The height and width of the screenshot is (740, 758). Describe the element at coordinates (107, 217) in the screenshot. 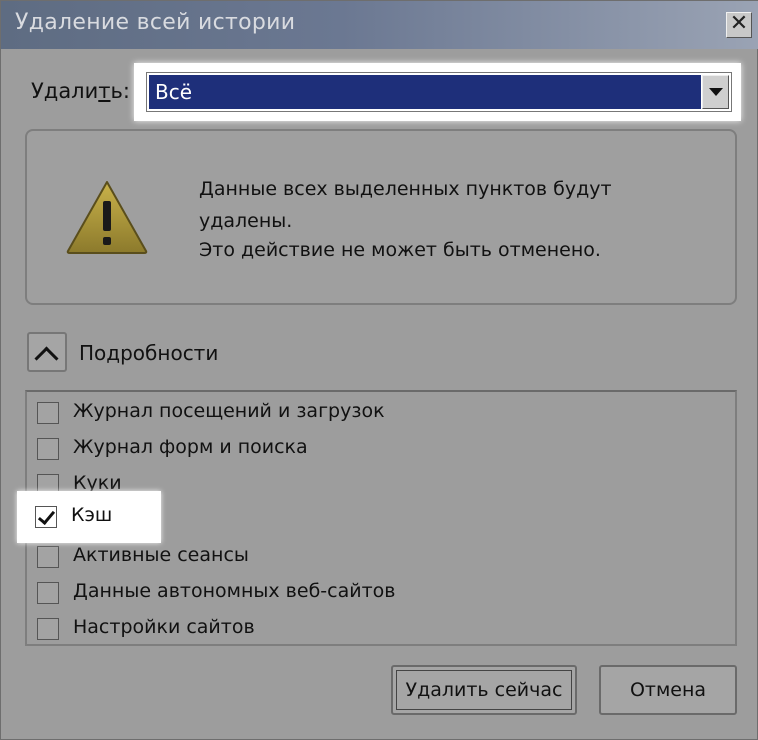

I see `warning-triangle-icon` at that location.